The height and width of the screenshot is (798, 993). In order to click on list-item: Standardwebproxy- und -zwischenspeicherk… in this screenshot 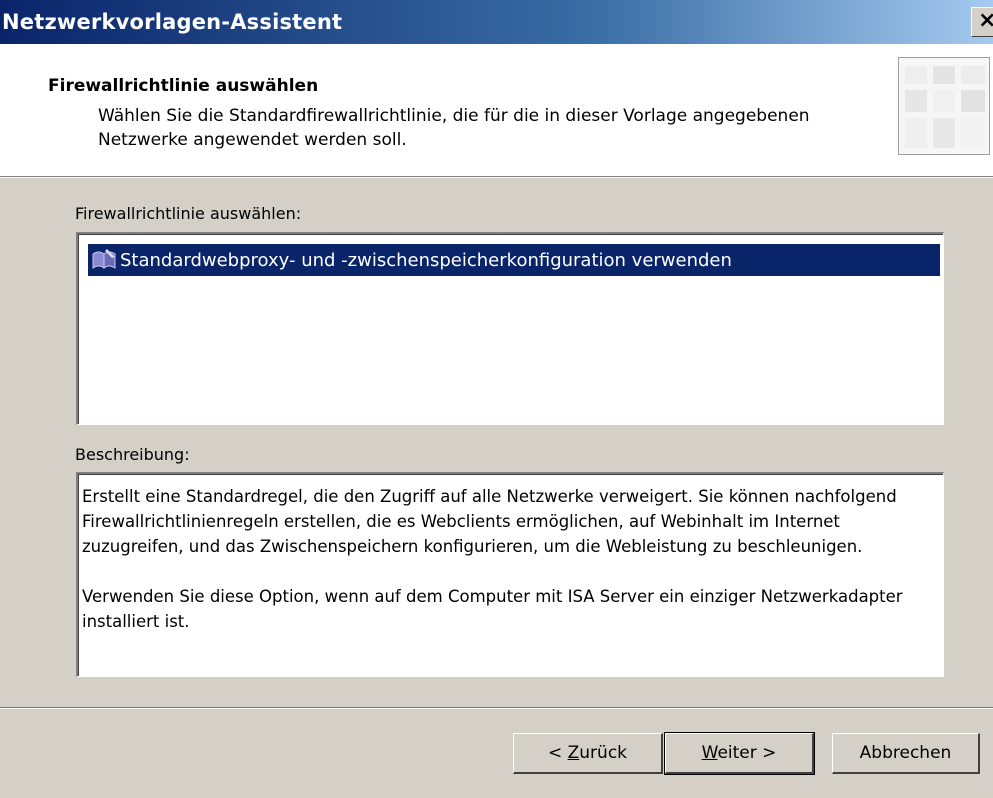, I will do `click(514, 260)`.